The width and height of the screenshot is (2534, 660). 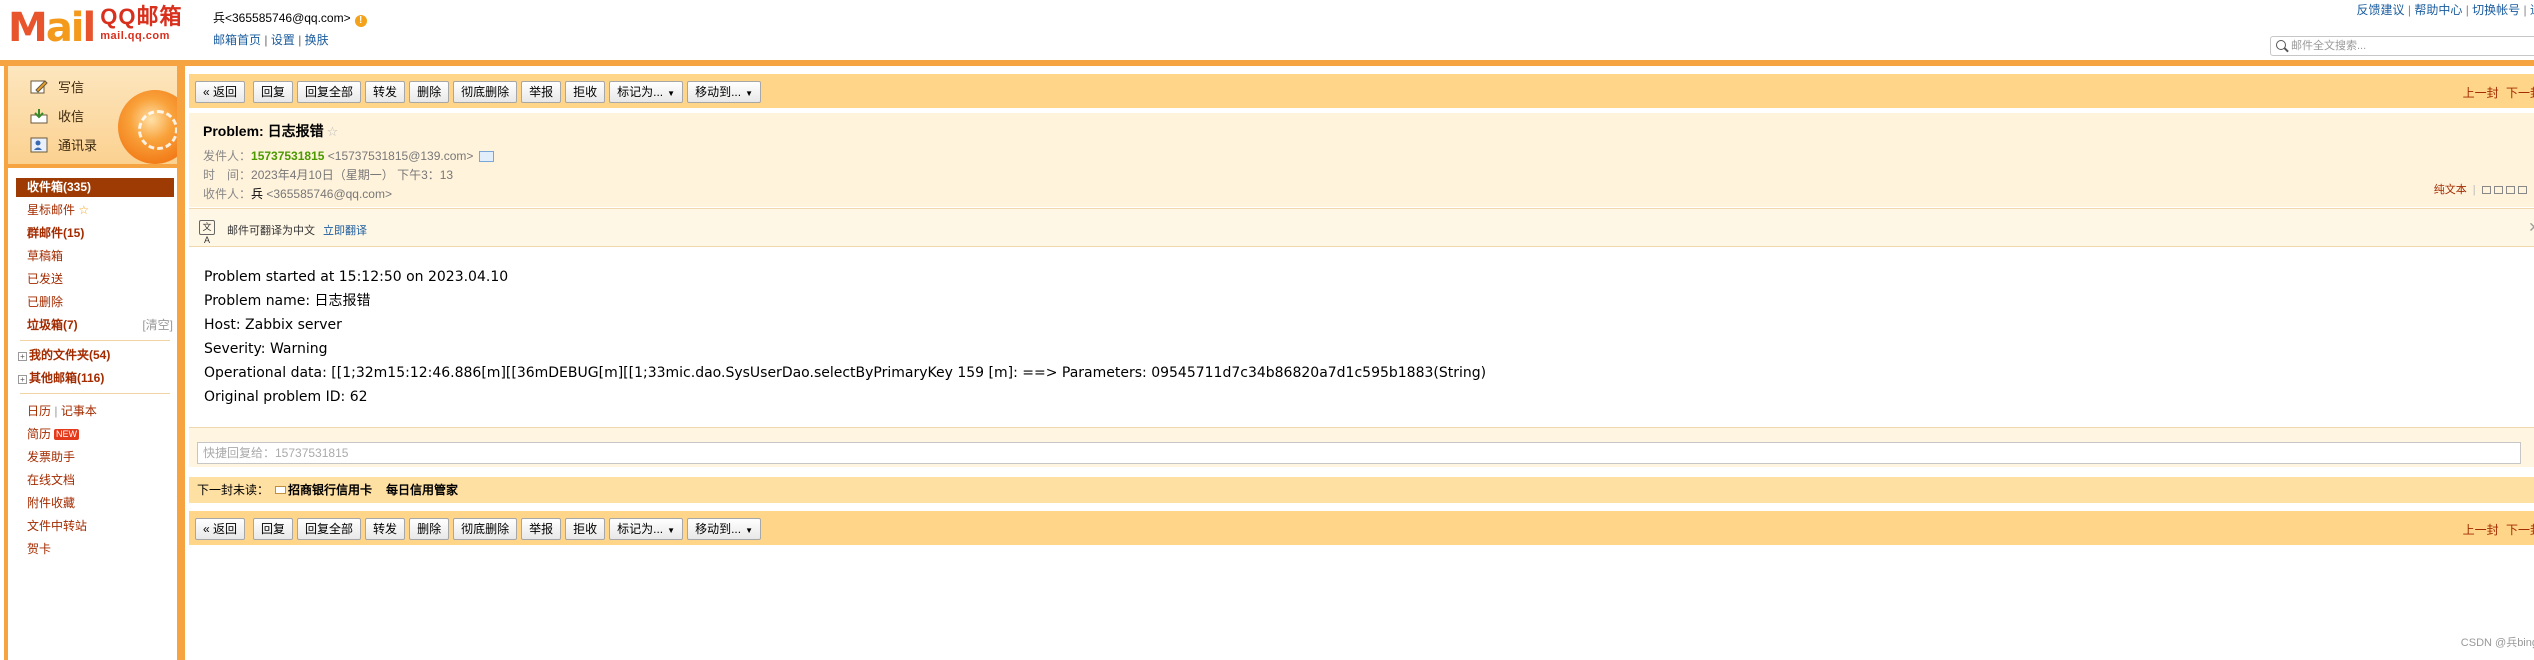 I want to click on print-preview-icon, so click(x=2498, y=190).